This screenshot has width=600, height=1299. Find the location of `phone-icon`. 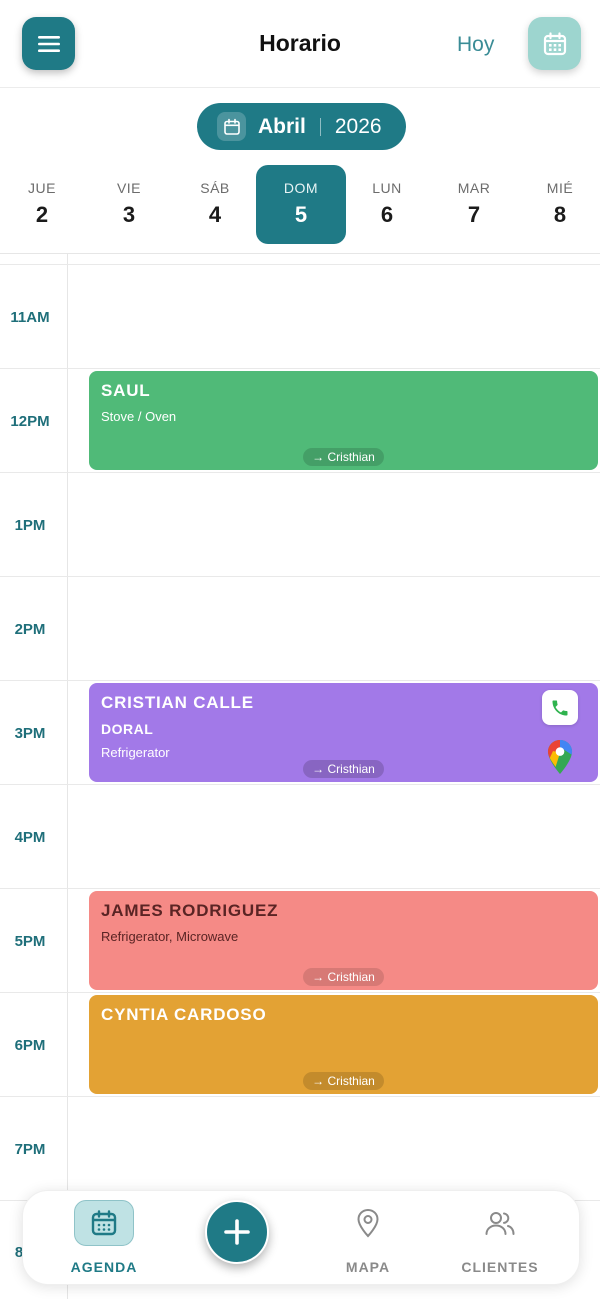

phone-icon is located at coordinates (560, 707).